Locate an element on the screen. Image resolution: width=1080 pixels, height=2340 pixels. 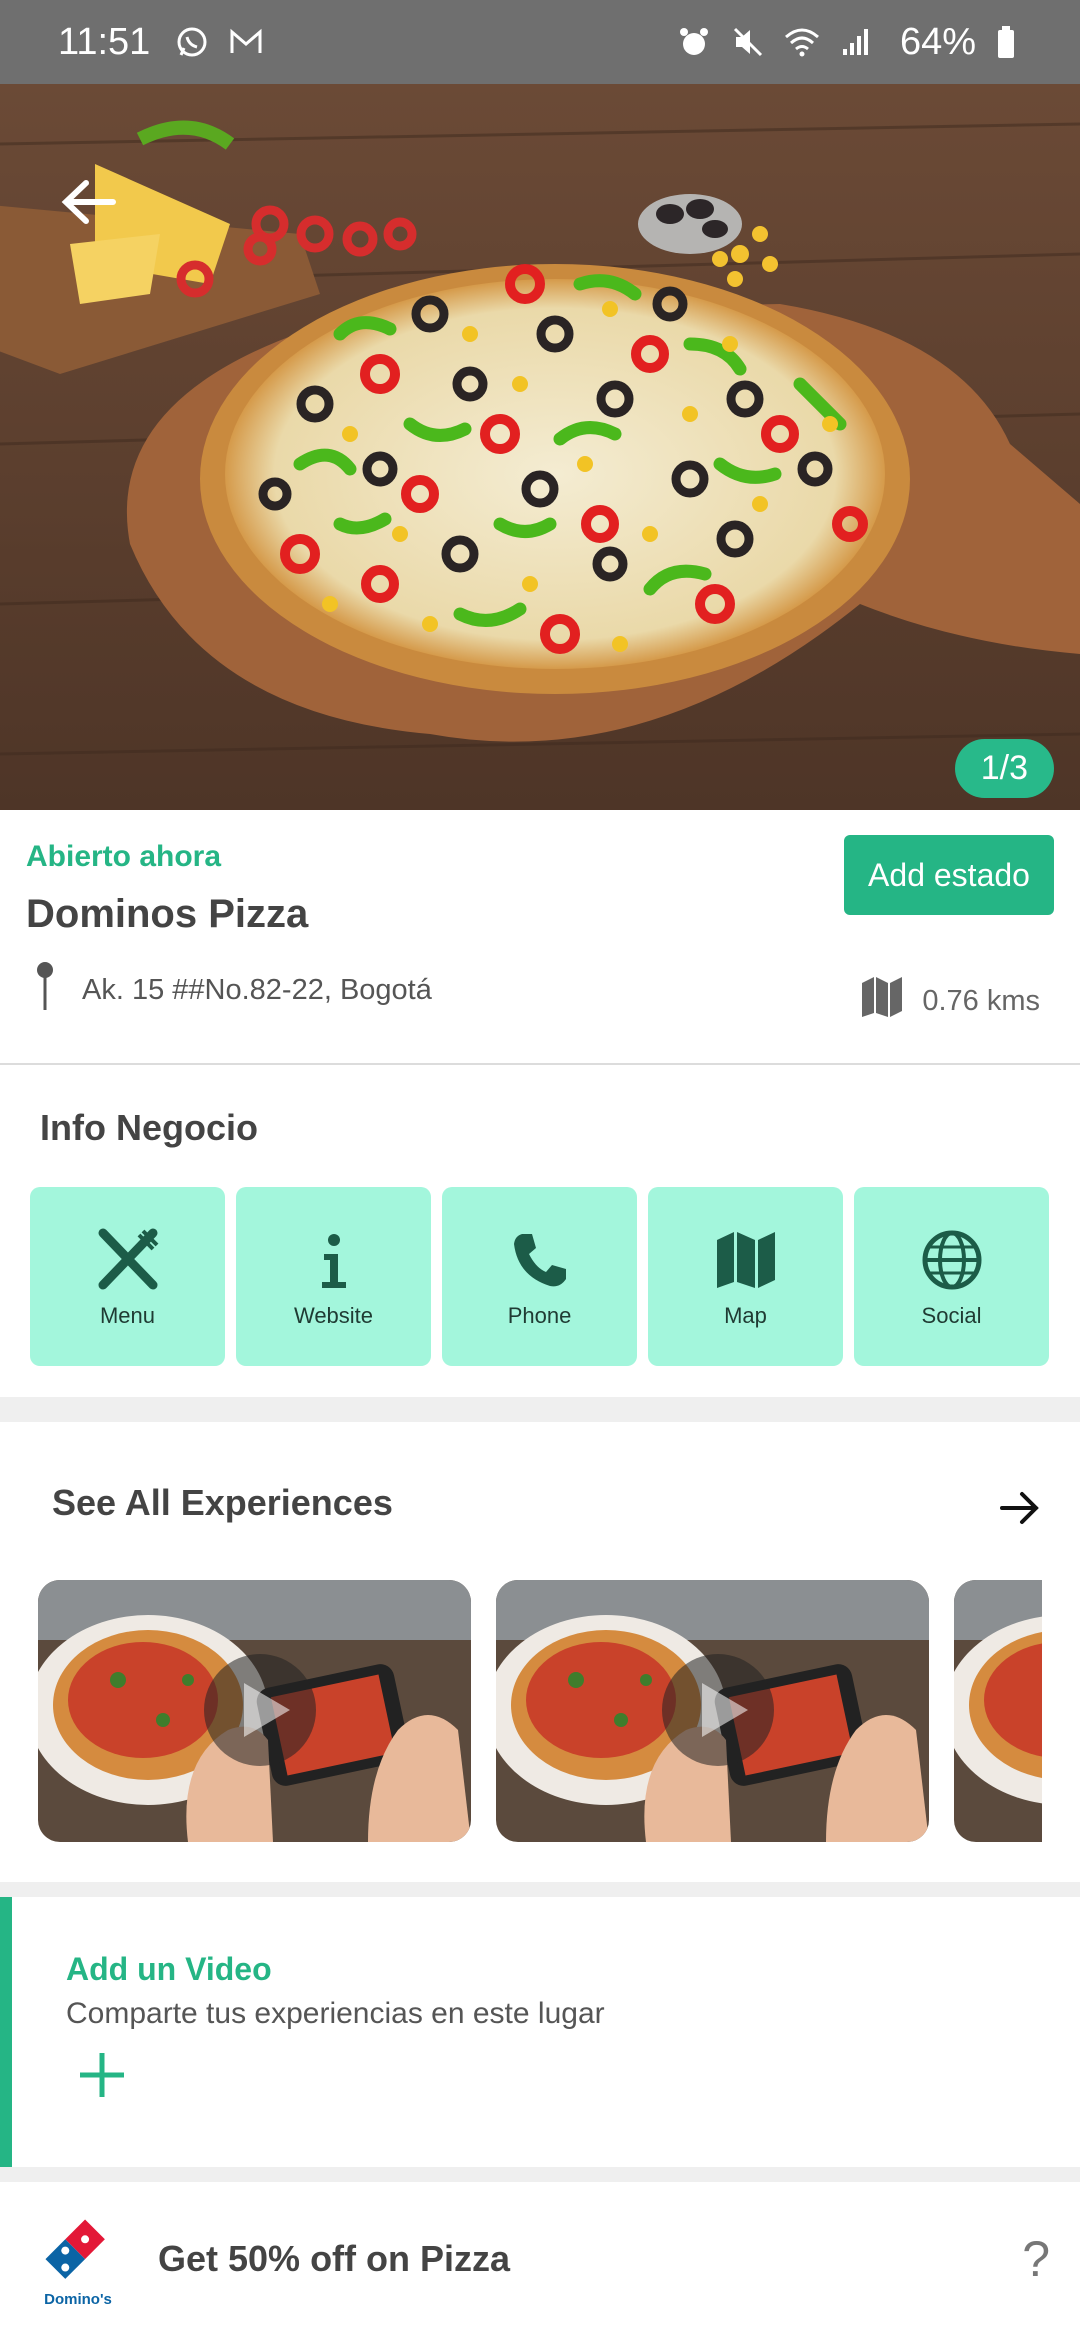
carousel-counter: 1/3 is located at coordinates (1004, 768).